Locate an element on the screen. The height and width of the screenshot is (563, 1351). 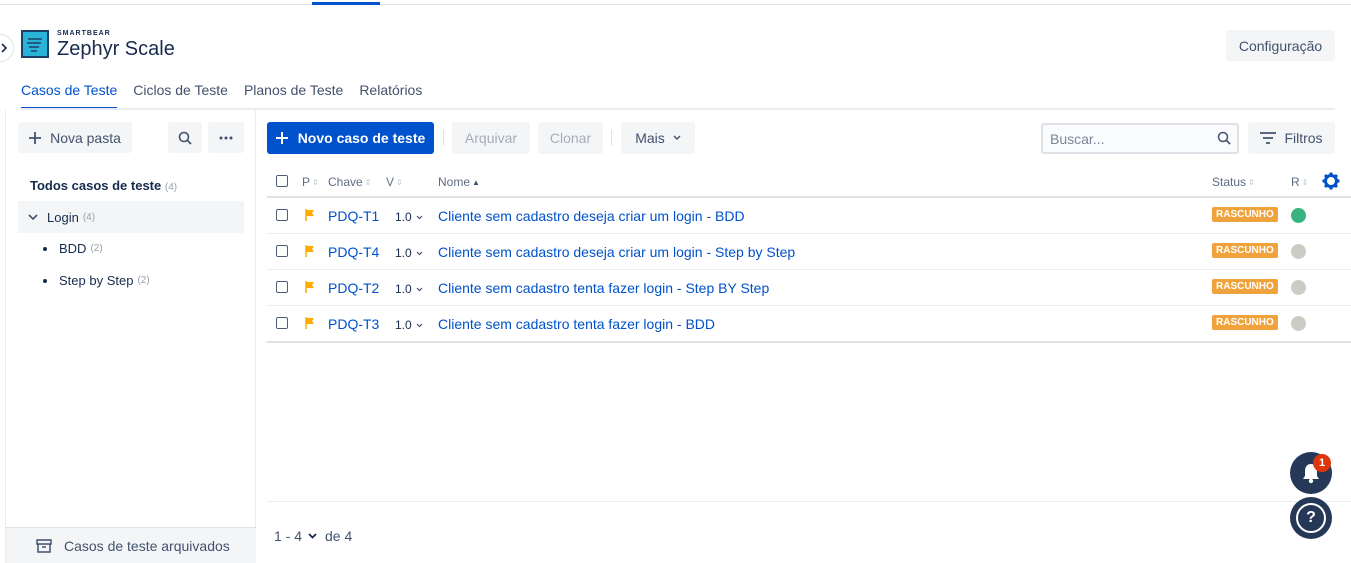
tree-all-count: (4) is located at coordinates (171, 187).